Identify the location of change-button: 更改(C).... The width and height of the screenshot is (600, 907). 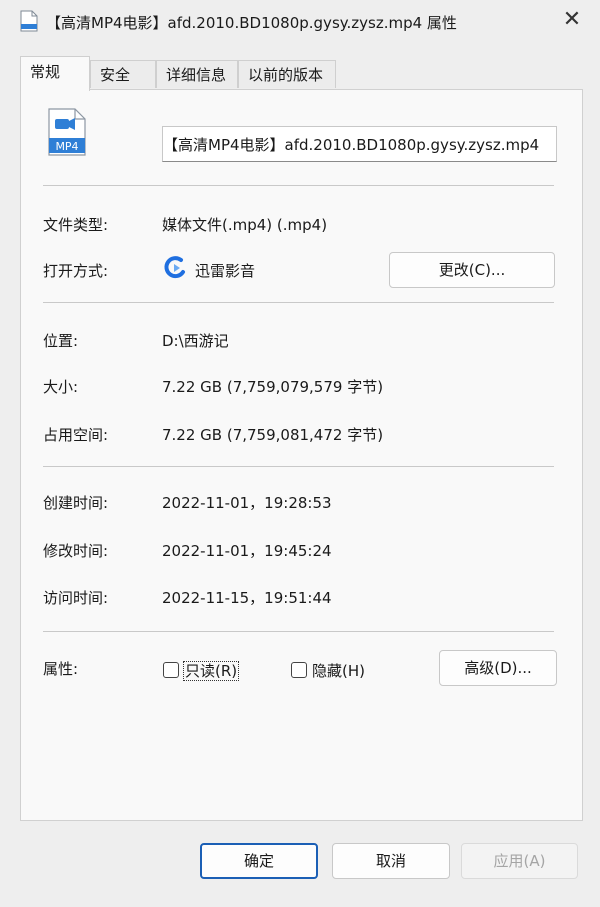
(472, 270).